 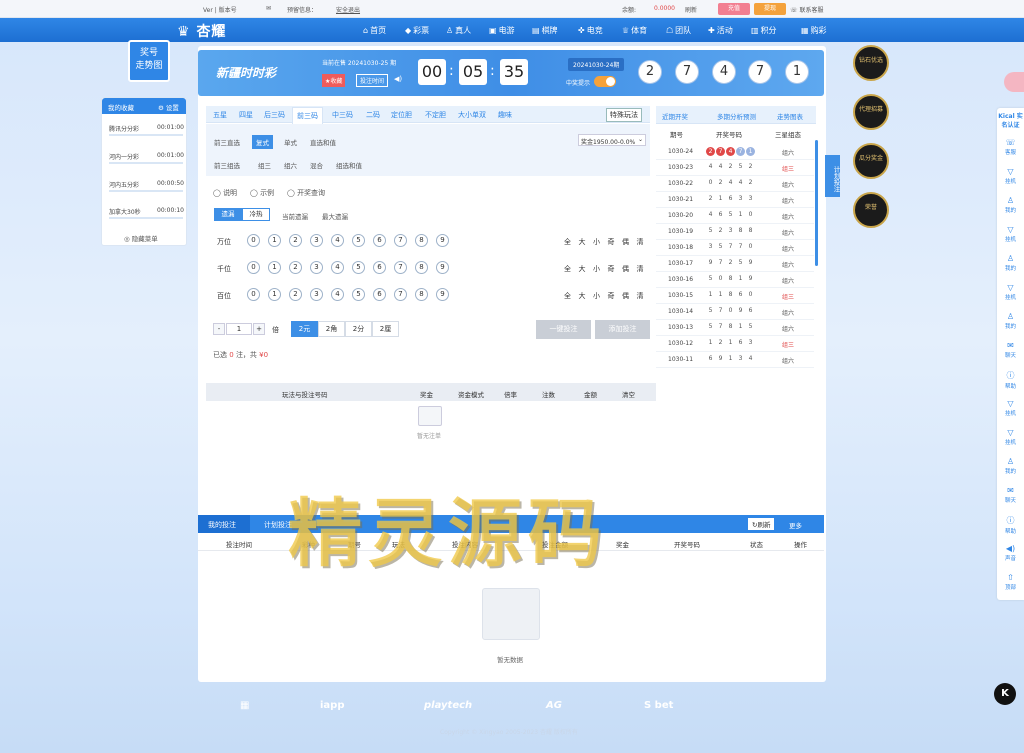 I want to click on odds-select: 奖金1950.00-0.0% ⌄, so click(x=612, y=140).